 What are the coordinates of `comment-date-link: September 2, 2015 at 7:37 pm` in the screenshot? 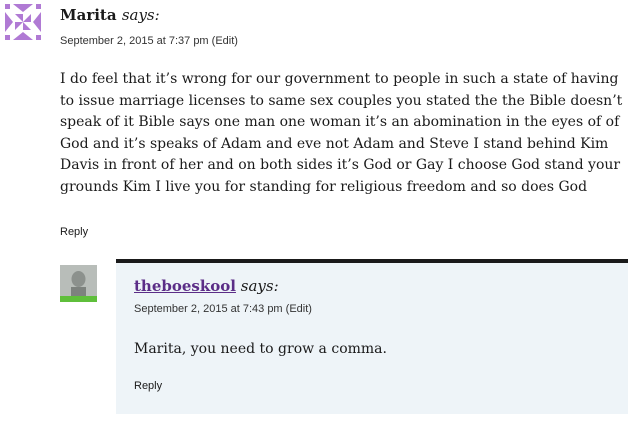 It's located at (134, 41).